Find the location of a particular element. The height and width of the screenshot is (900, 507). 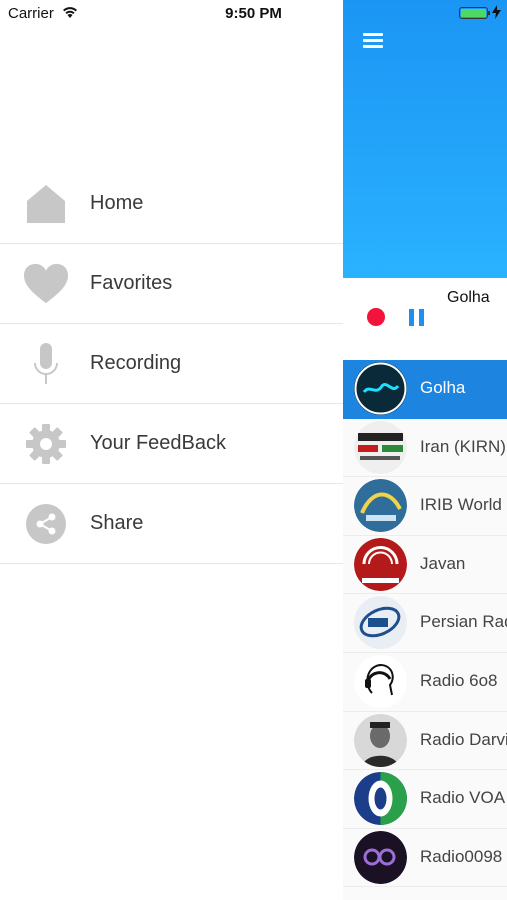

menu-item-label: Recording is located at coordinates (136, 363).